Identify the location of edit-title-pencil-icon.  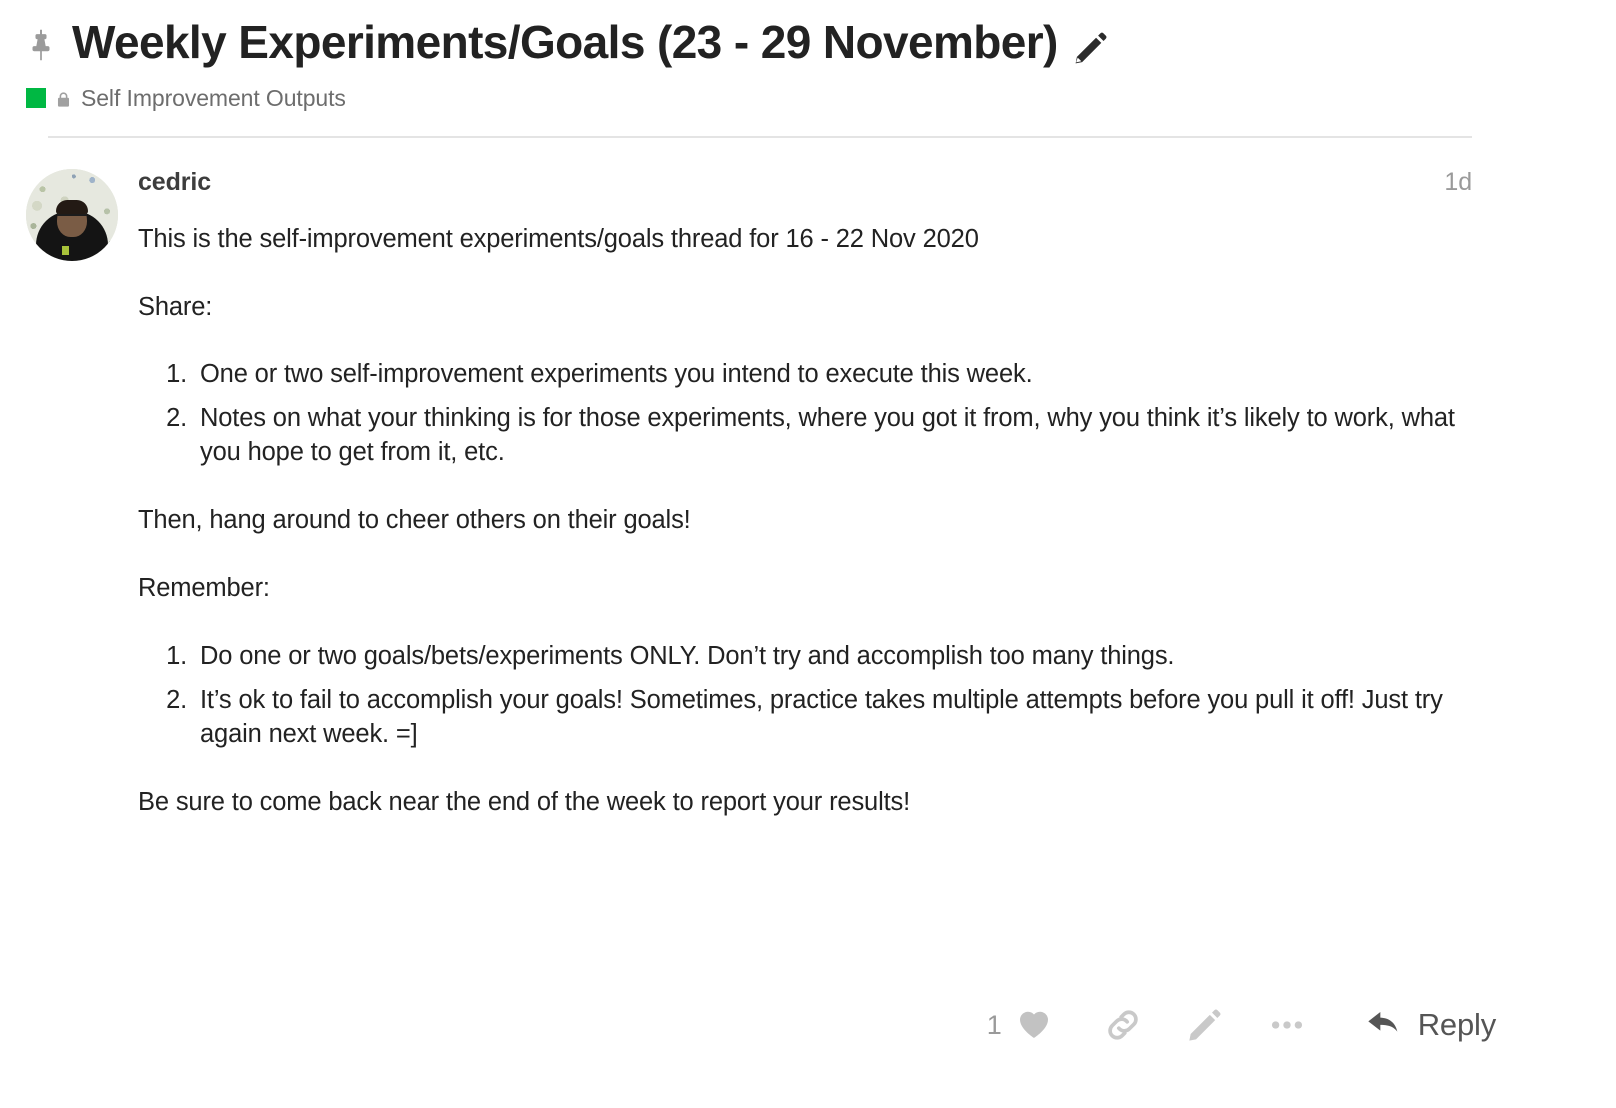
(1091, 48).